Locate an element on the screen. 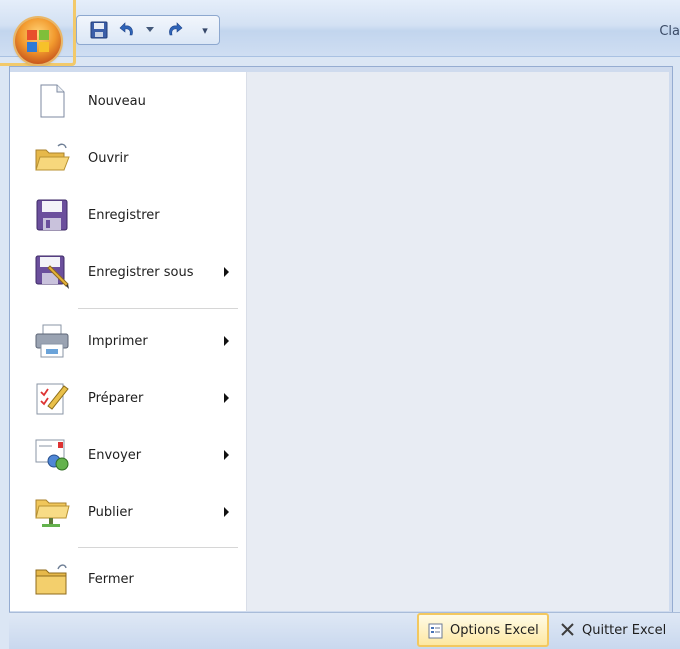 The height and width of the screenshot is (649, 680). prepare-icon is located at coordinates (52, 399).